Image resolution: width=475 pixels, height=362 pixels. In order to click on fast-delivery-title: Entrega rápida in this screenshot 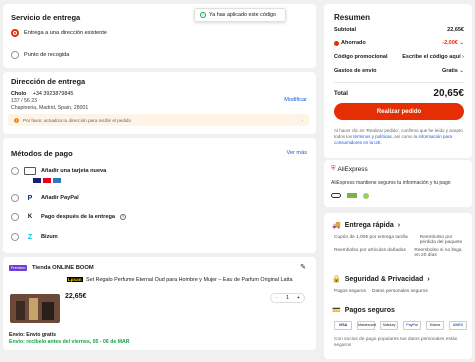, I will do `click(369, 225)`.